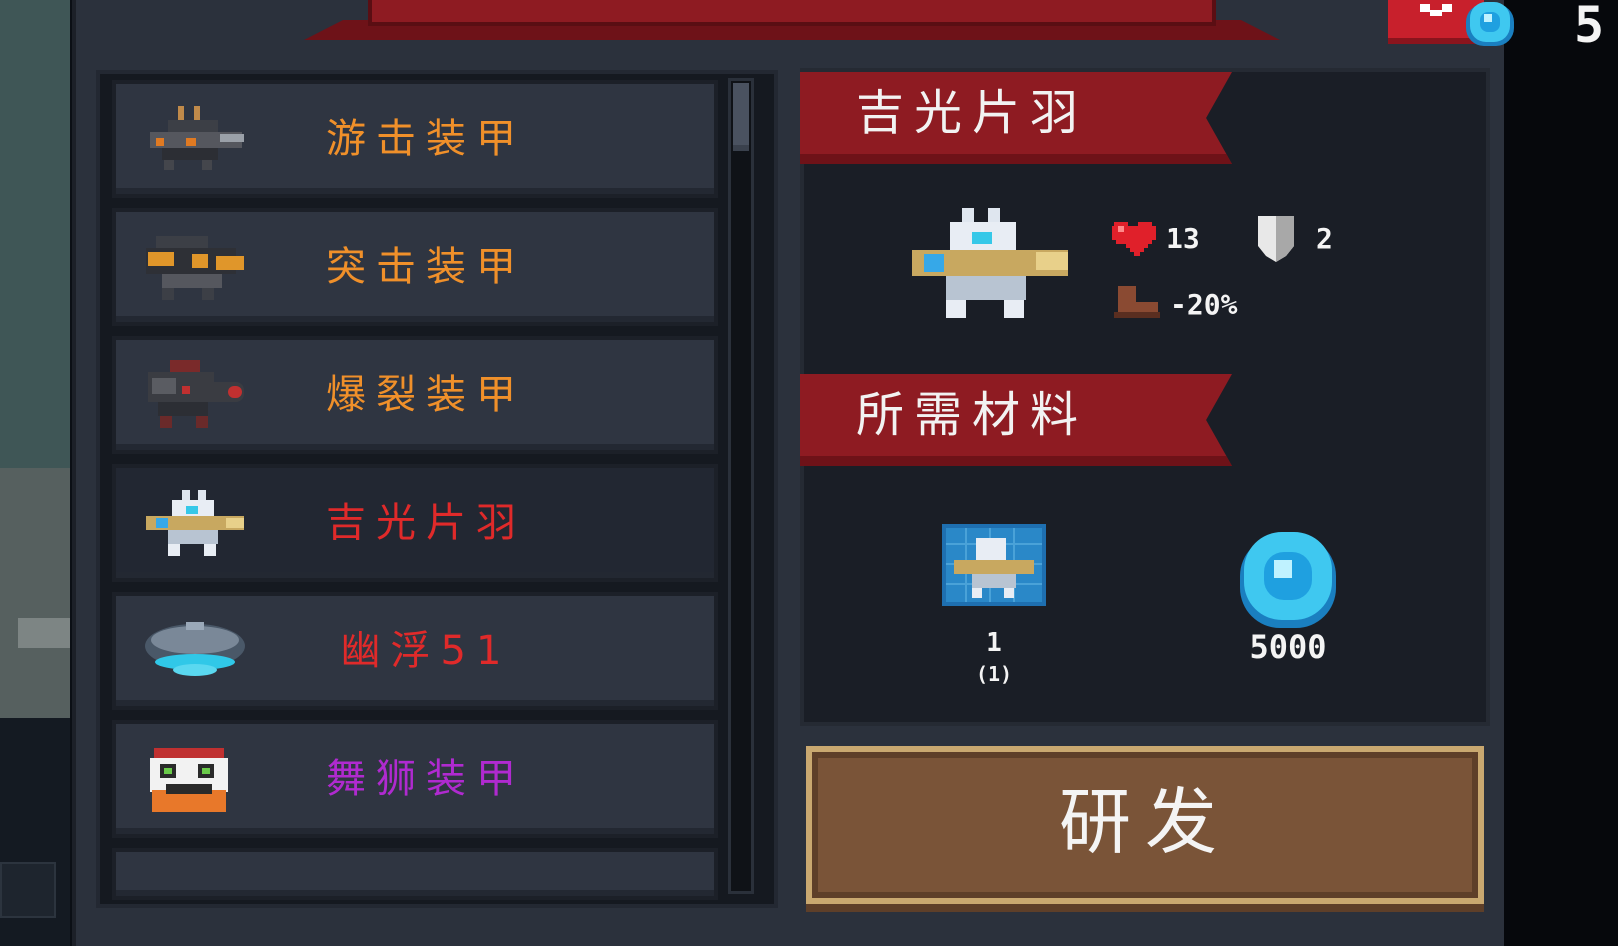  I want to click on list-scrollbar, so click(741, 486).